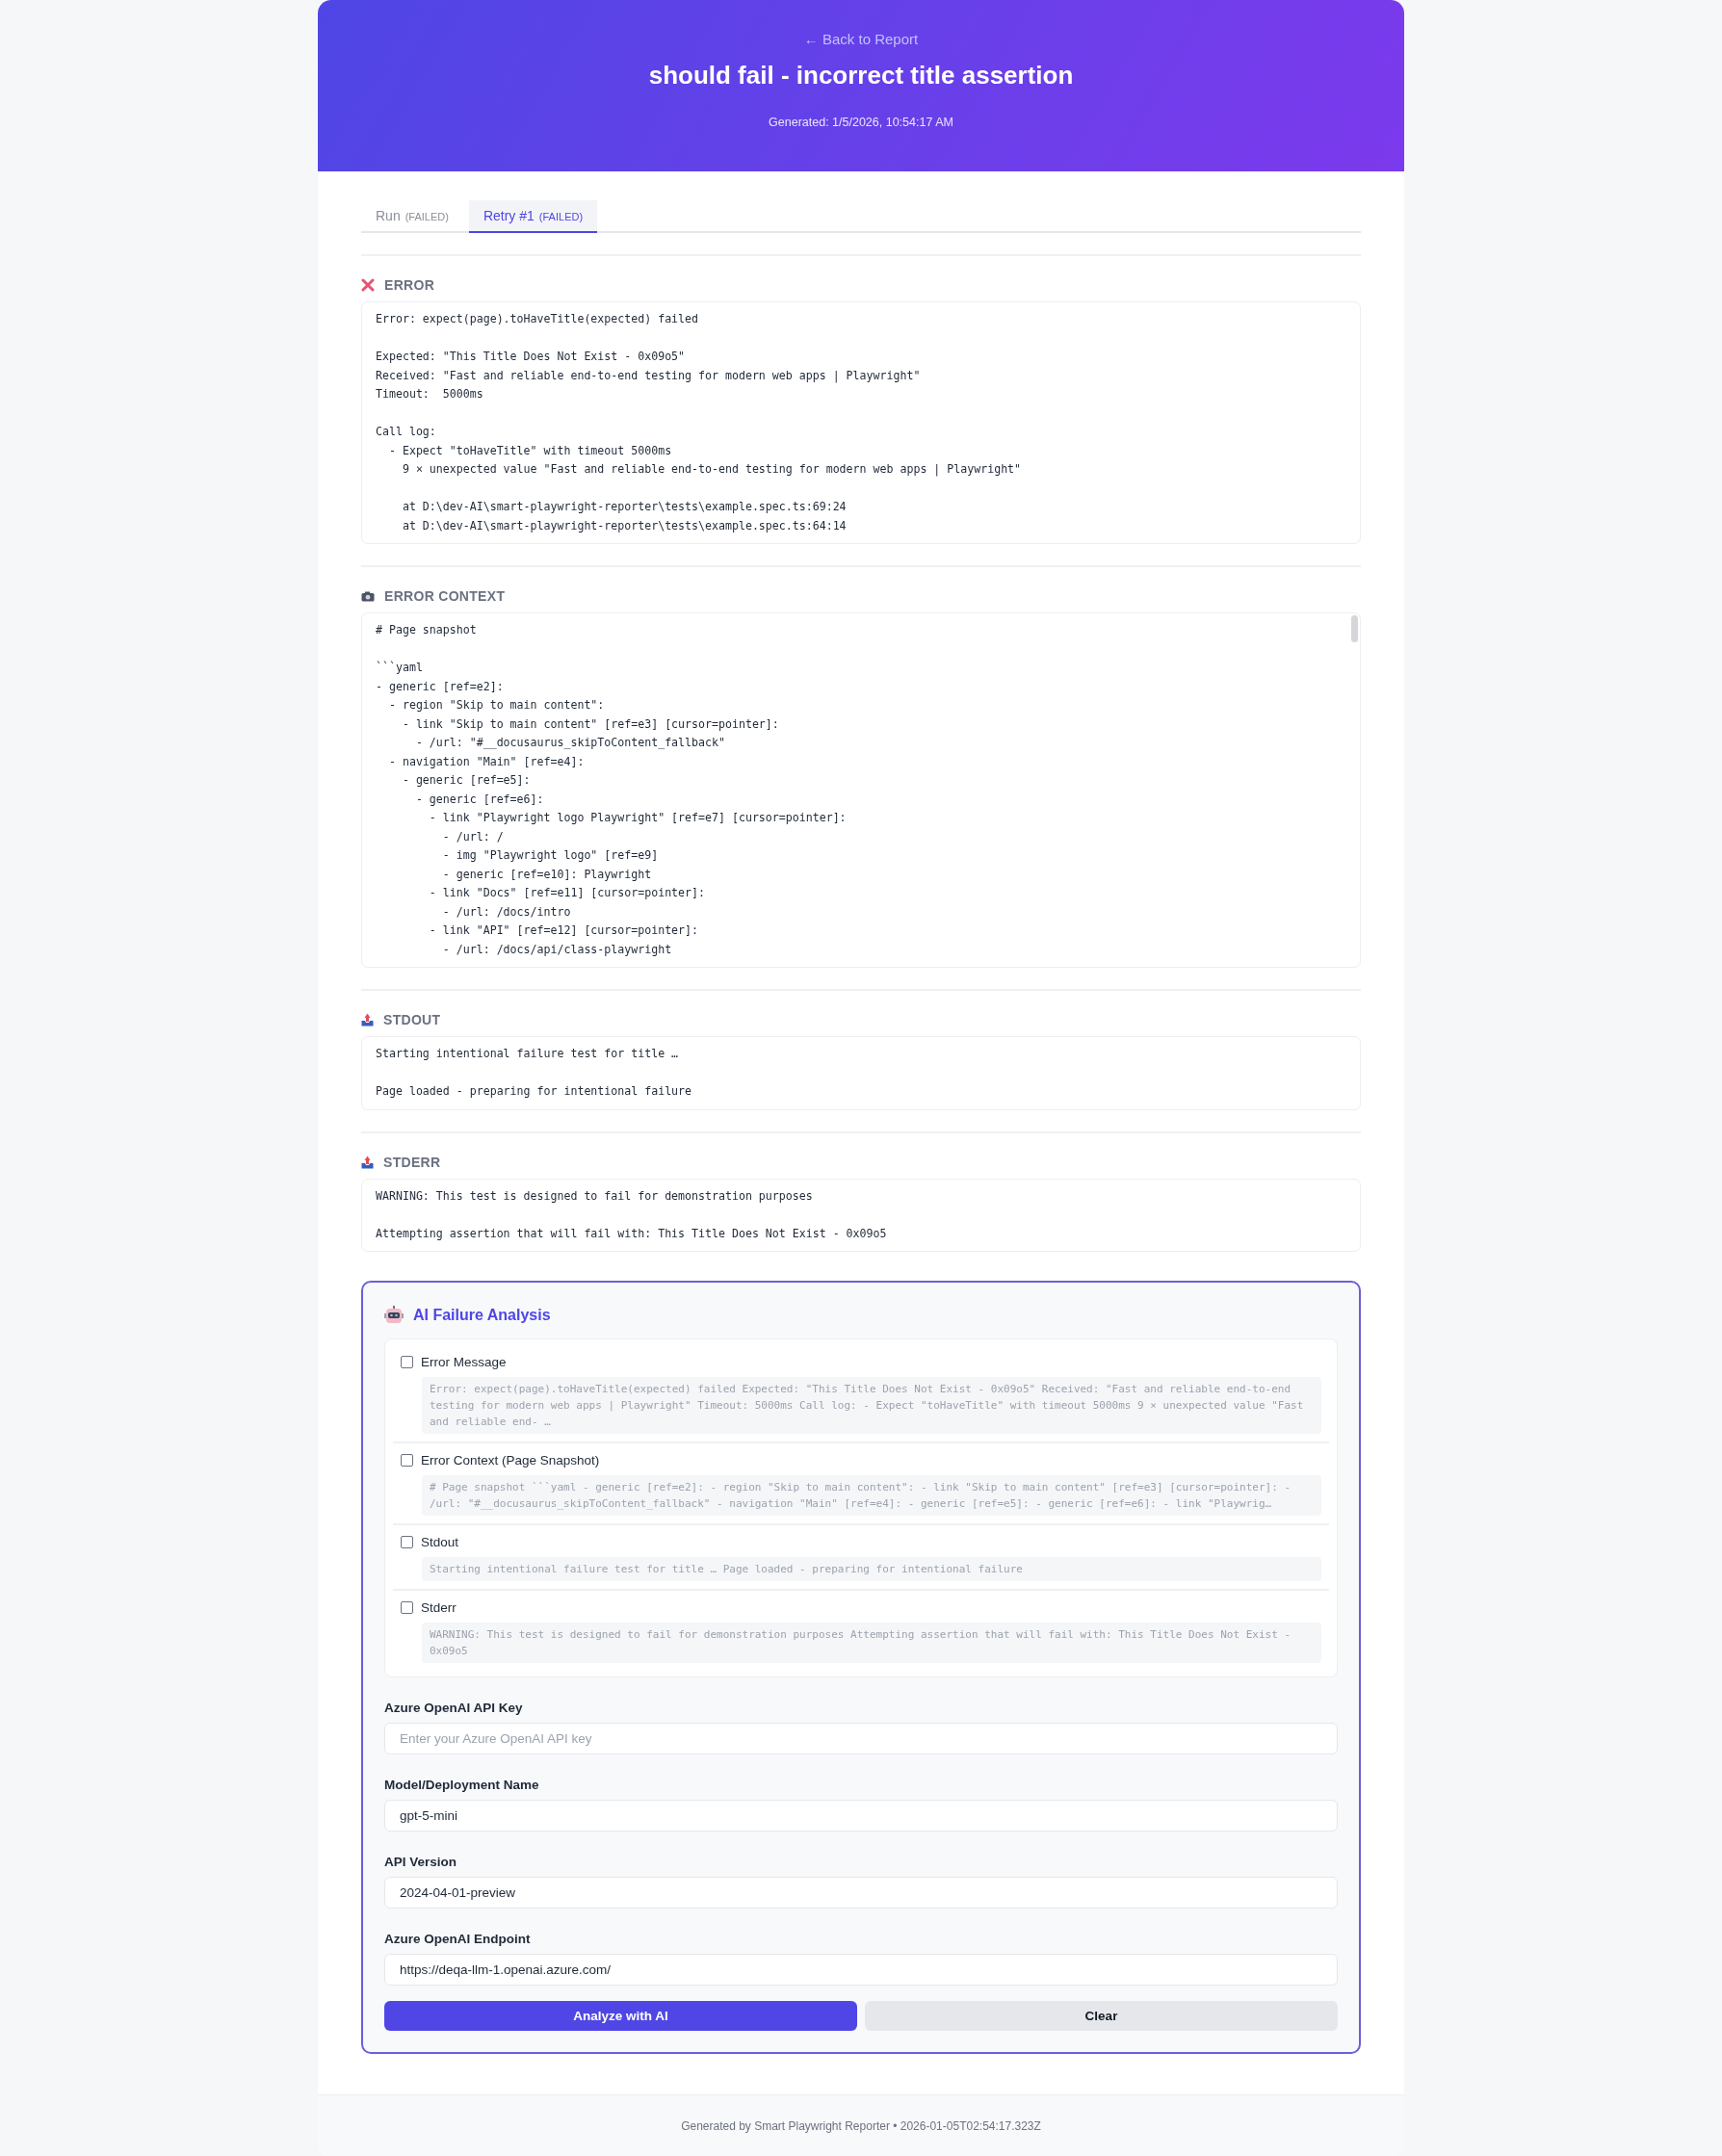 This screenshot has width=1722, height=2156. I want to click on log-output: # Page snapshot ```yaml - generic [ref=e2]: - region "Skip to main content": - link "Skip to main content" [ref=e3] [cursor=pointer]: - /url: "#__docusaurus_skipToContent_fallback" - navigation "Main" [ref=e4]: - generic [ref=e5]: - generic [ref=e6]: - link "Playwright logo Playwright" [ref=e7] [cursor=pointer]: - /url: / - img "Playwright logo" [ref=e9] - generic [ref=e10]: Playwright - link "Docs" [ref=e11] [cursor=pointer]: - /url: /docs/intro - link "API" [ref=e12] [cursor=pointer]: - /url: /docs/api/class-playwright, so click(861, 790).